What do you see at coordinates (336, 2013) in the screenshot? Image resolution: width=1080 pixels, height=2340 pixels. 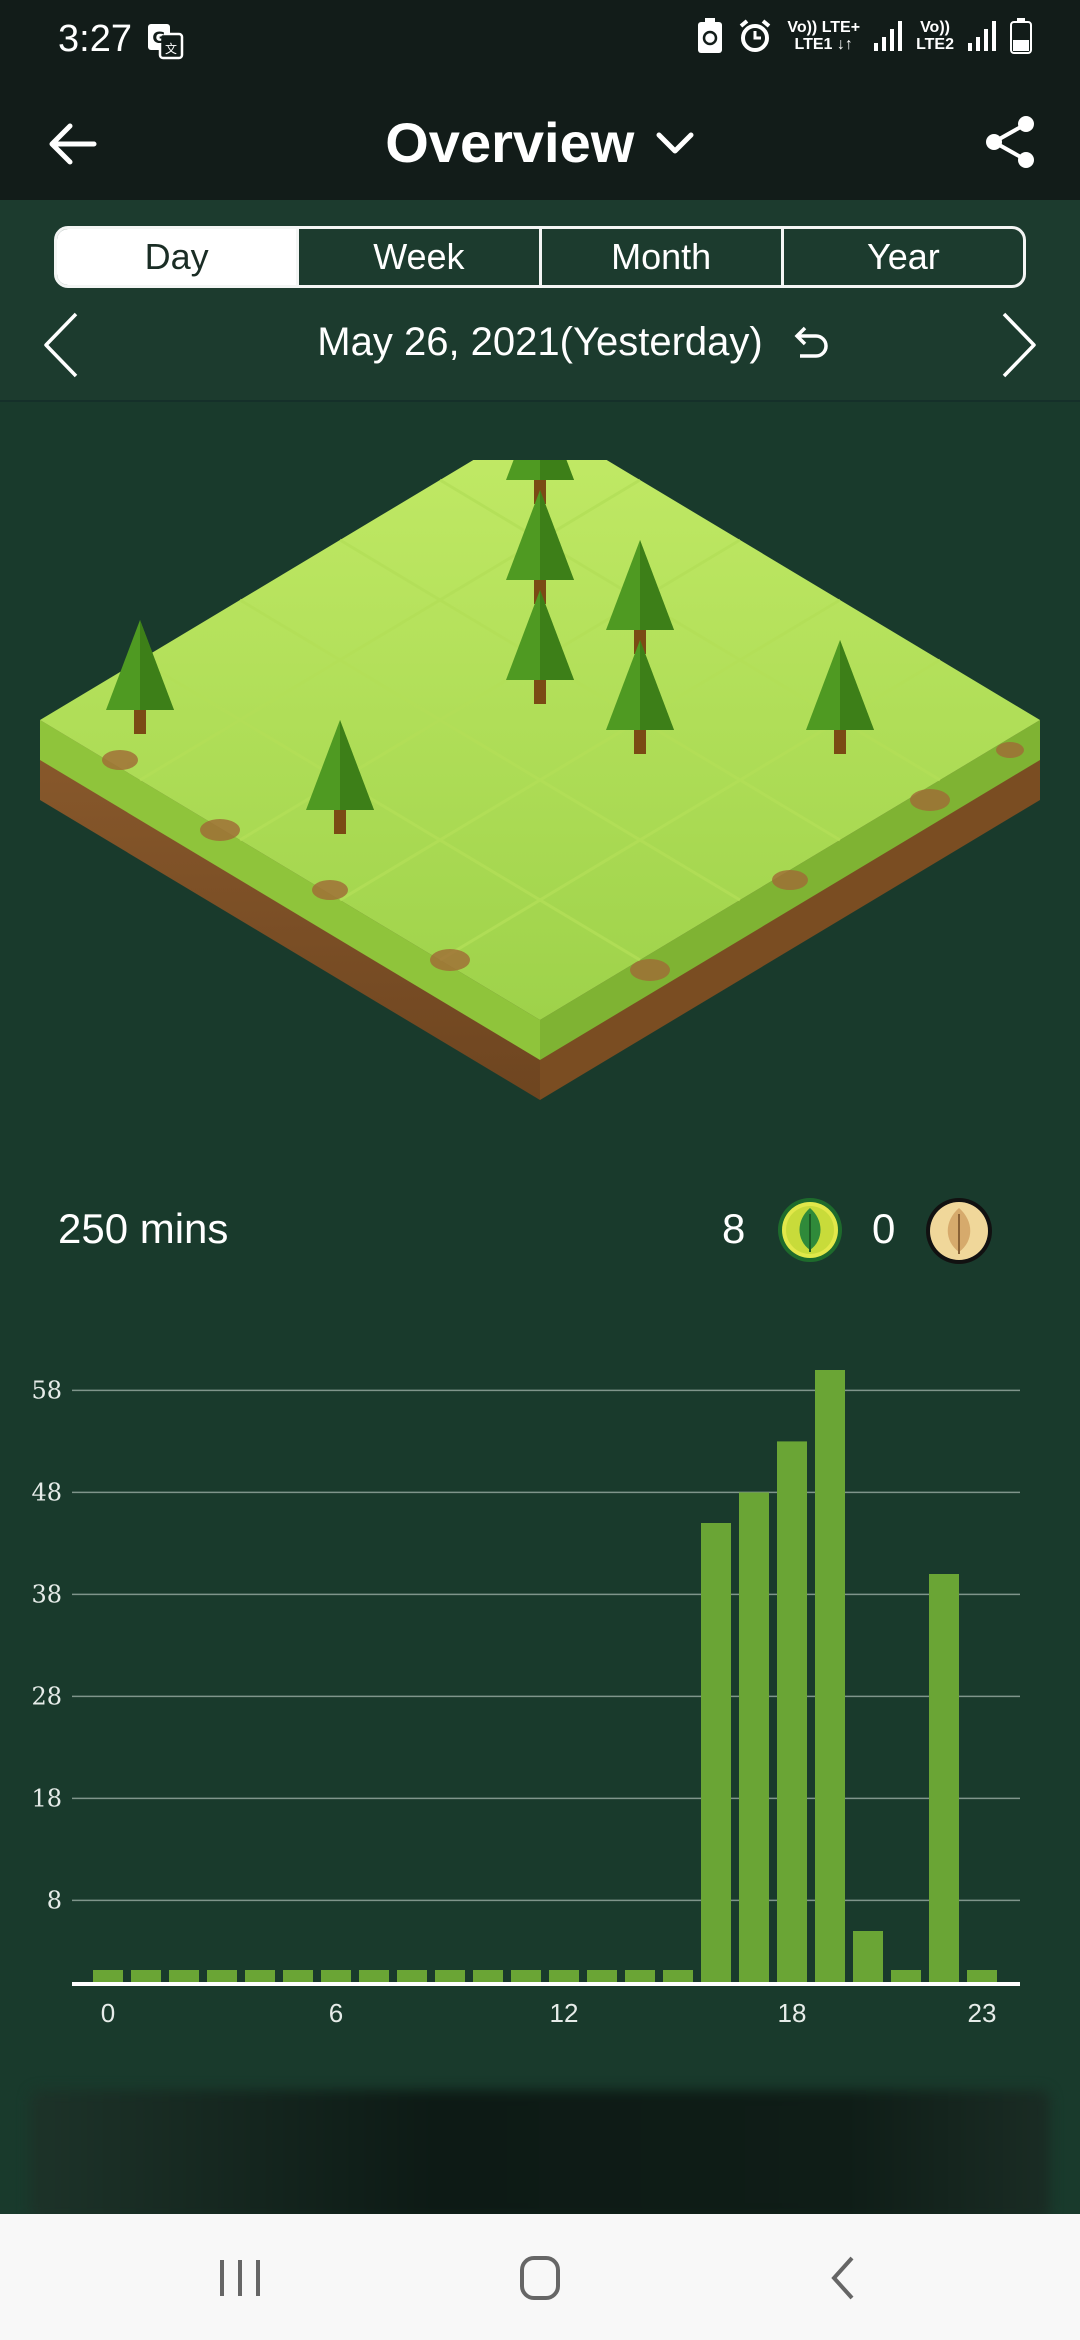 I see `x-tick-label: 6` at bounding box center [336, 2013].